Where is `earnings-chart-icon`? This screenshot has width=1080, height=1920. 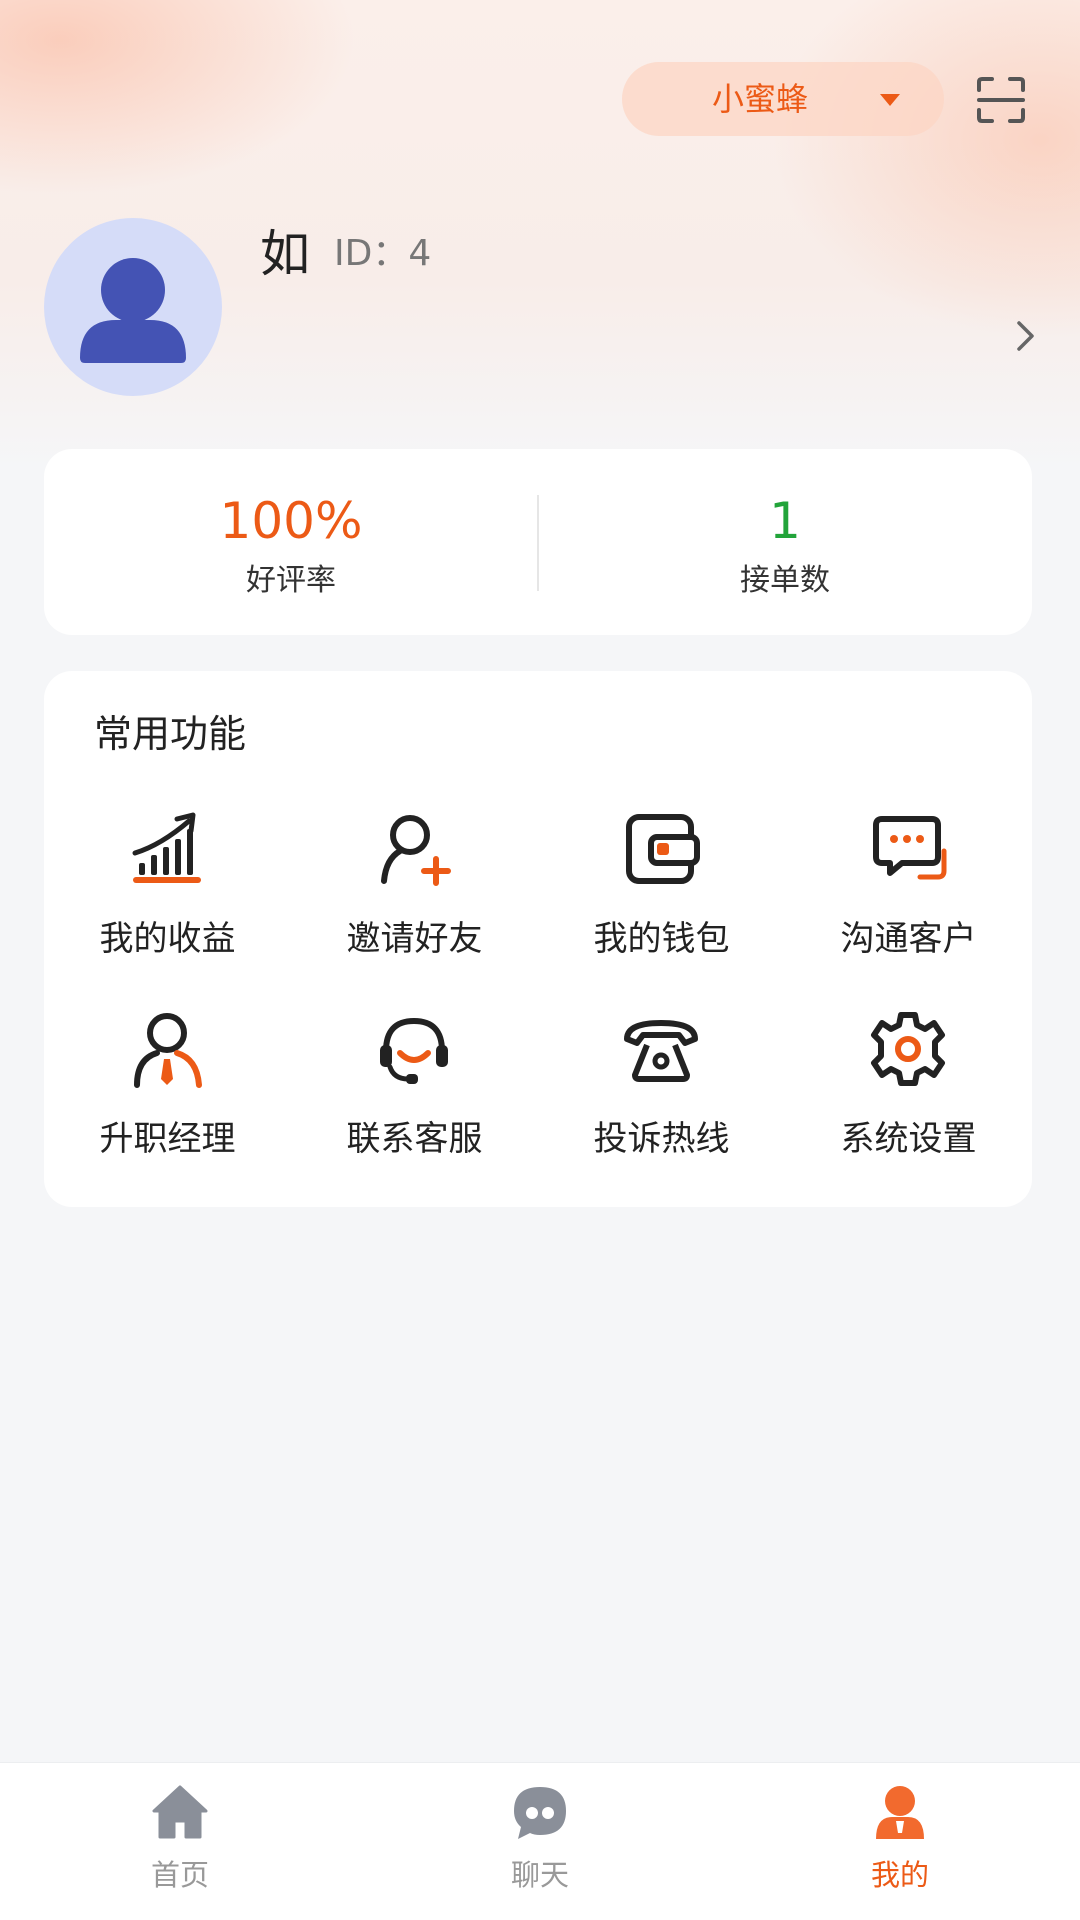 earnings-chart-icon is located at coordinates (166, 847).